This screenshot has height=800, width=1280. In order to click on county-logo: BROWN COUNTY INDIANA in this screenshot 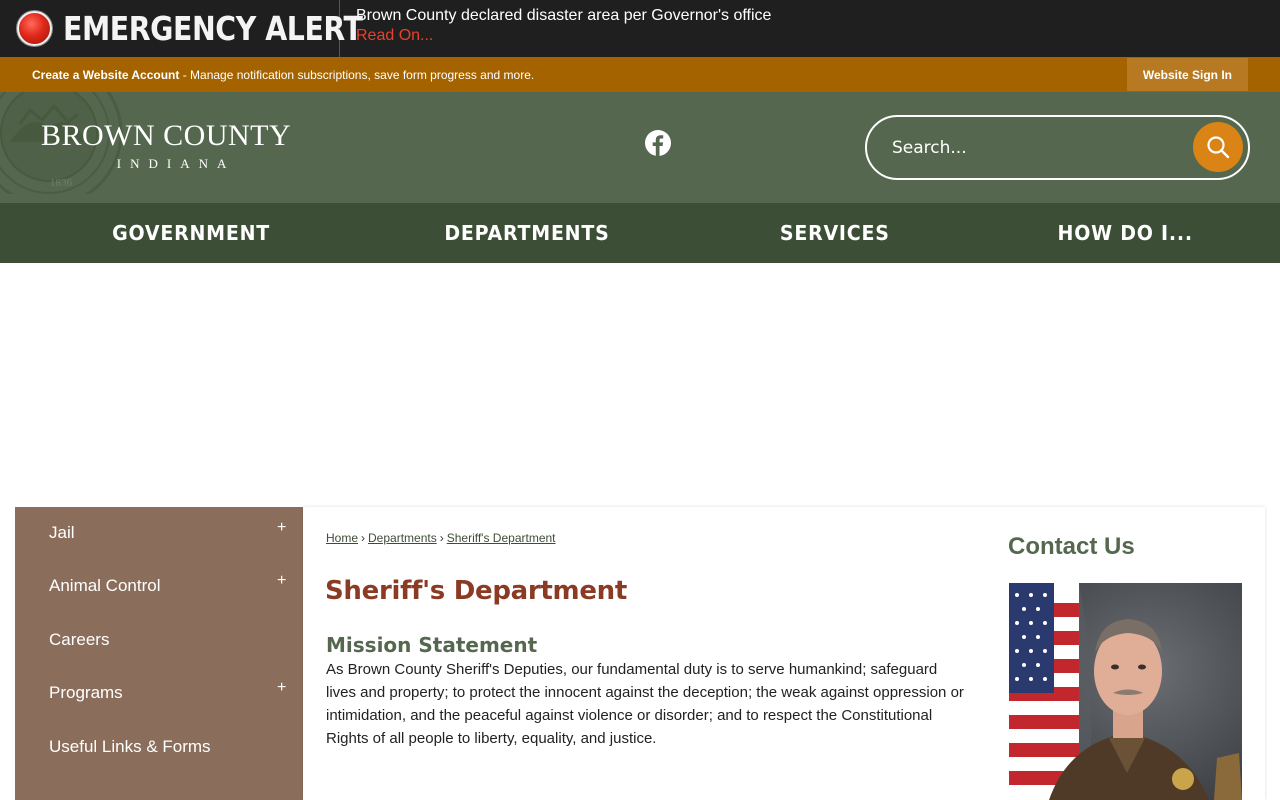, I will do `click(166, 146)`.